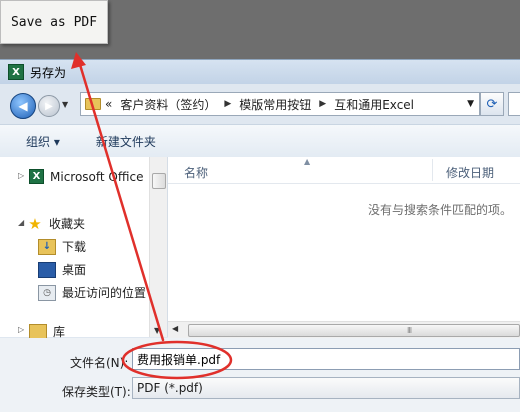 This screenshot has width=520, height=412. Describe the element at coordinates (344, 170) in the screenshot. I see `column-header-row: 名称 ▲ 修改日期` at that location.